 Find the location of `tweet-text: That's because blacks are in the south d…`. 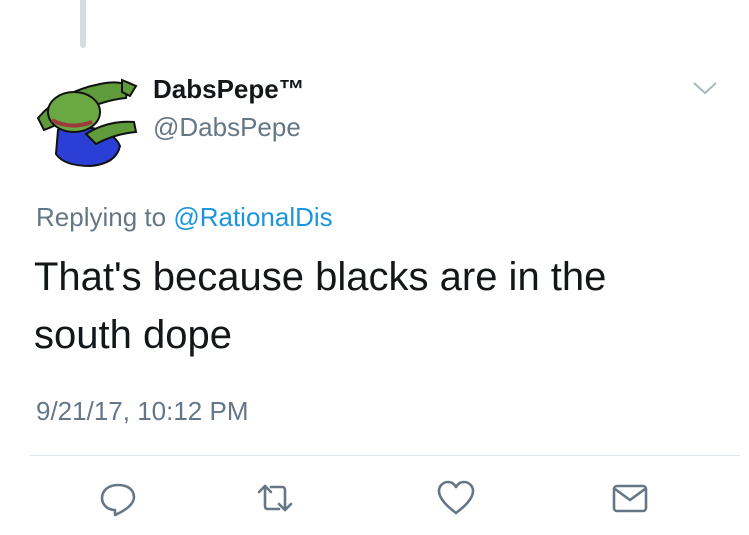

tweet-text: That's because blacks are in the south d… is located at coordinates (320, 306).